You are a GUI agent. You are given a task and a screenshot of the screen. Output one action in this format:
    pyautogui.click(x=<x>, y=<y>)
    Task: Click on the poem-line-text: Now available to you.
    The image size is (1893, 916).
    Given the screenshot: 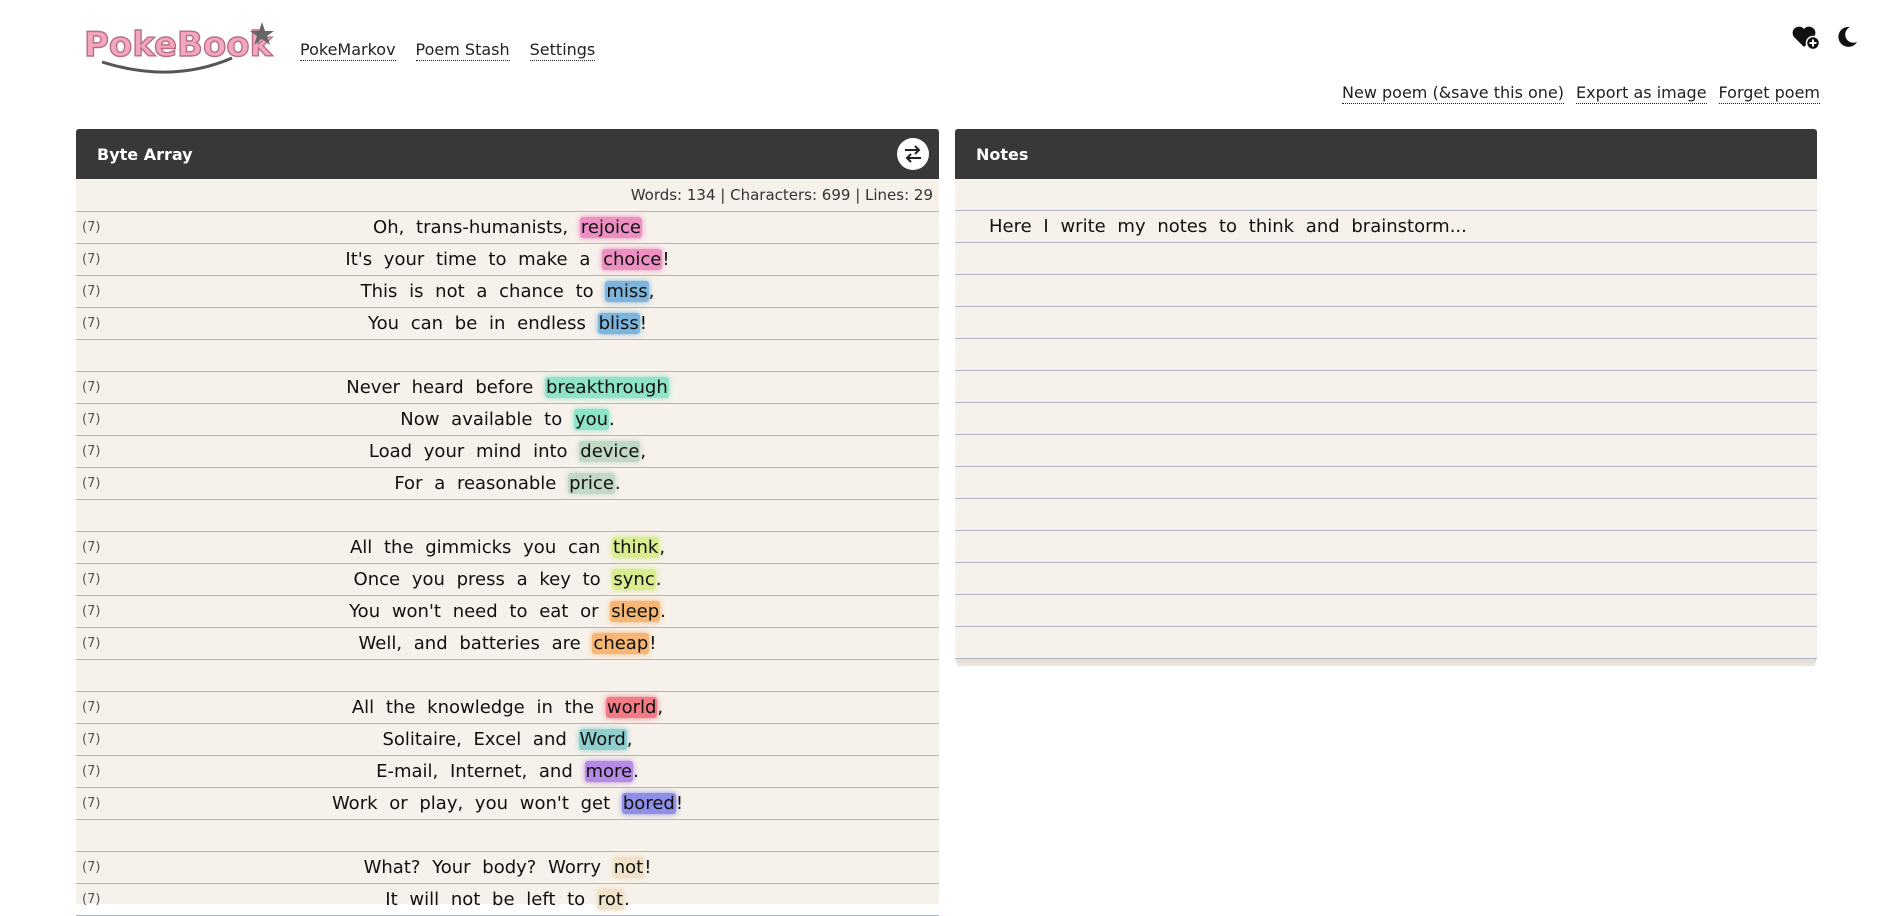 What is the action you would take?
    pyautogui.click(x=507, y=419)
    